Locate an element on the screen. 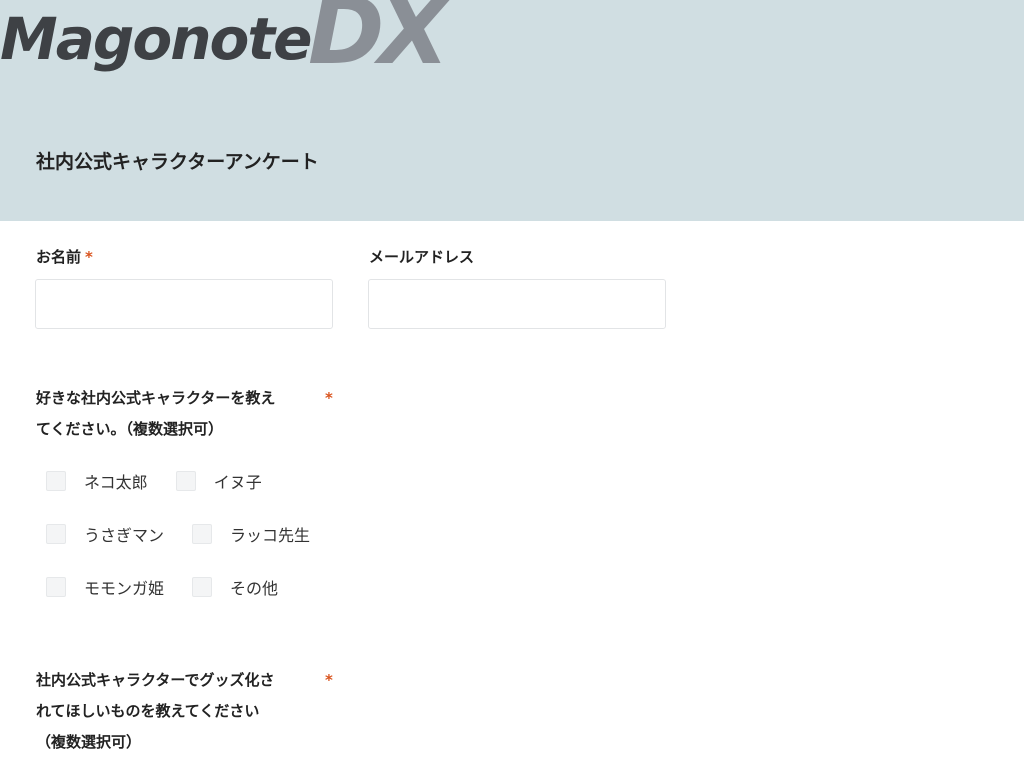  checkbox-label: ネコ太郎 is located at coordinates (116, 482).